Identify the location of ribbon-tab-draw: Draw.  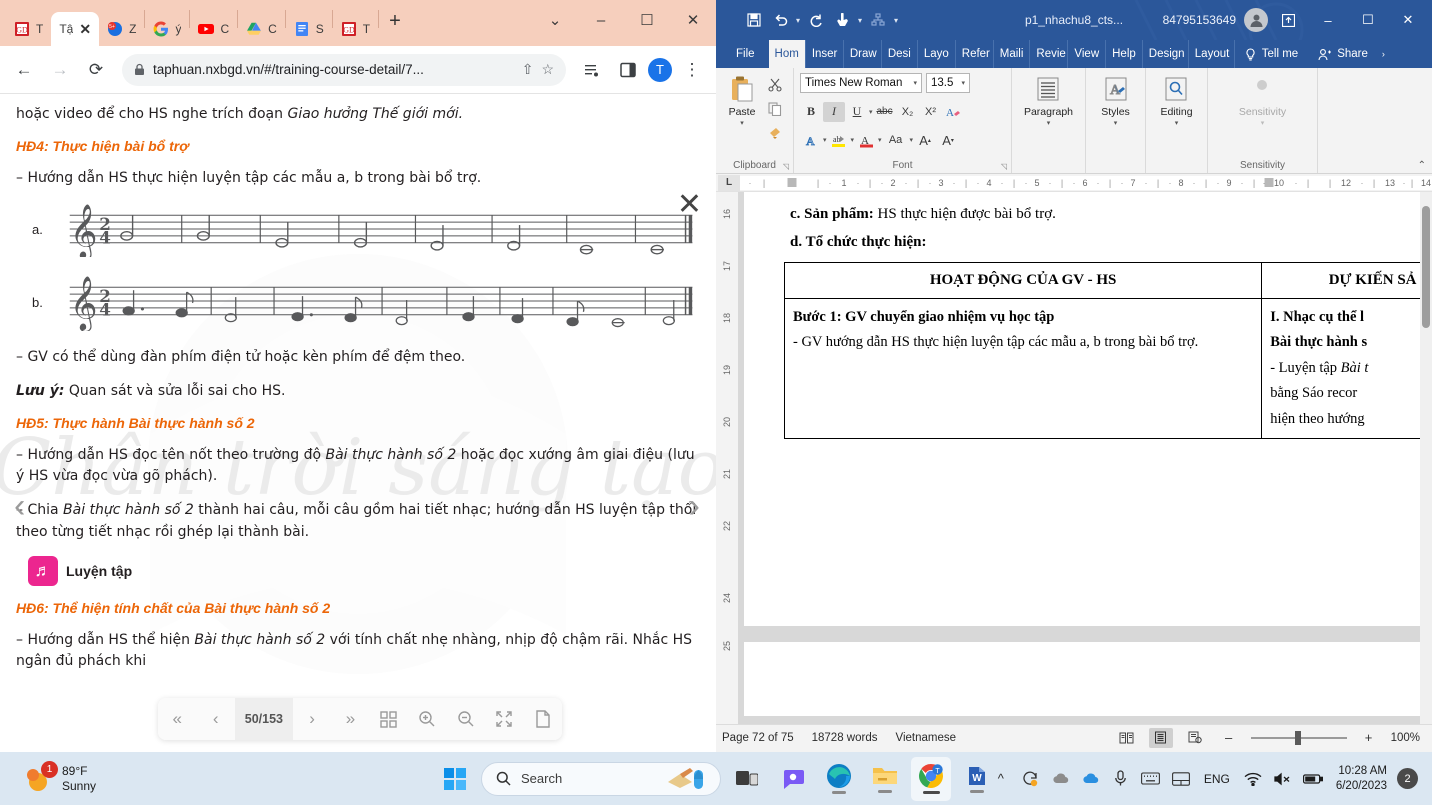
(863, 54).